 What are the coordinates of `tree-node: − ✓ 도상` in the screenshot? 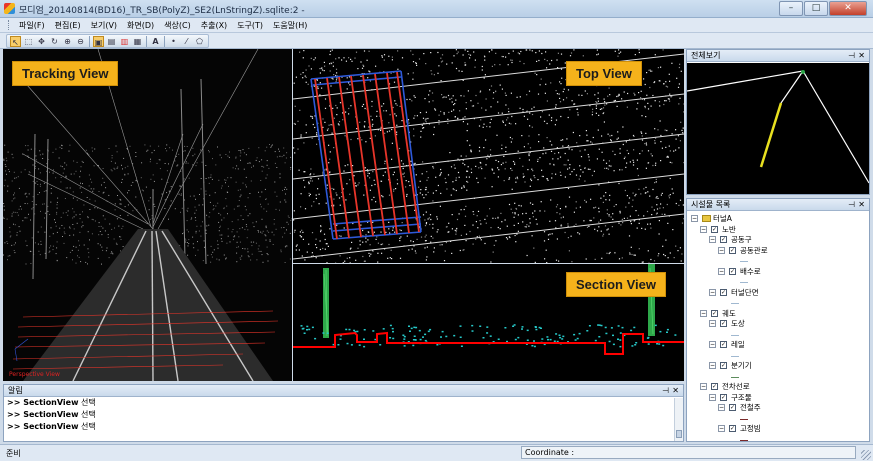 It's located at (778, 323).